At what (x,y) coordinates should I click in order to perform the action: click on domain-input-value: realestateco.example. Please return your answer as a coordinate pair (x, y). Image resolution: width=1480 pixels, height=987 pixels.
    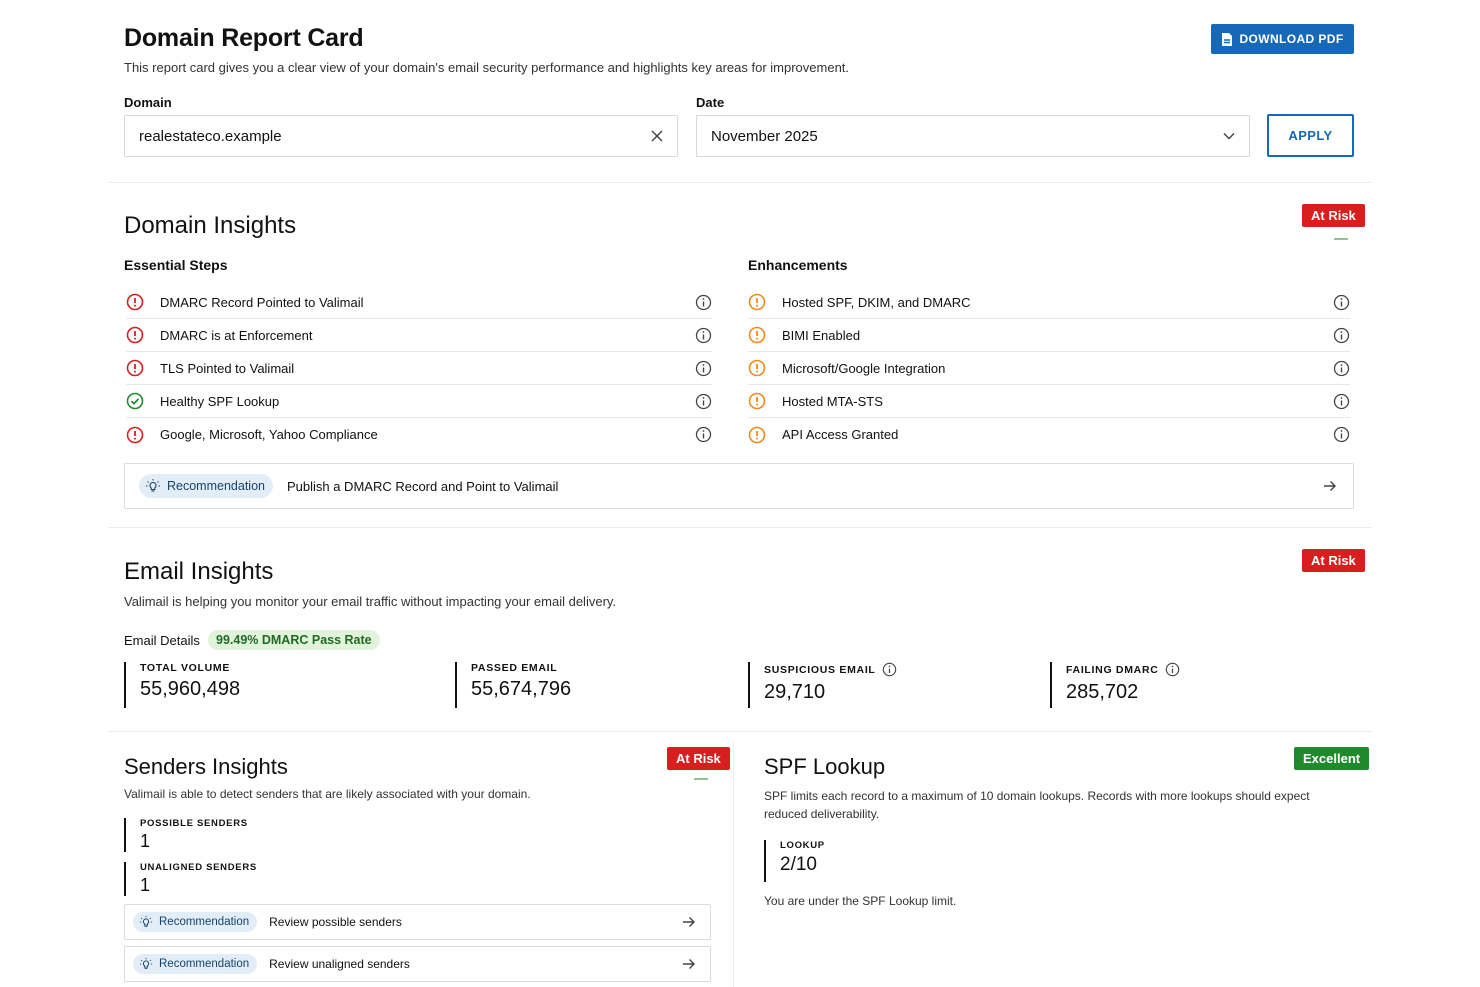
    Looking at the image, I should click on (210, 136).